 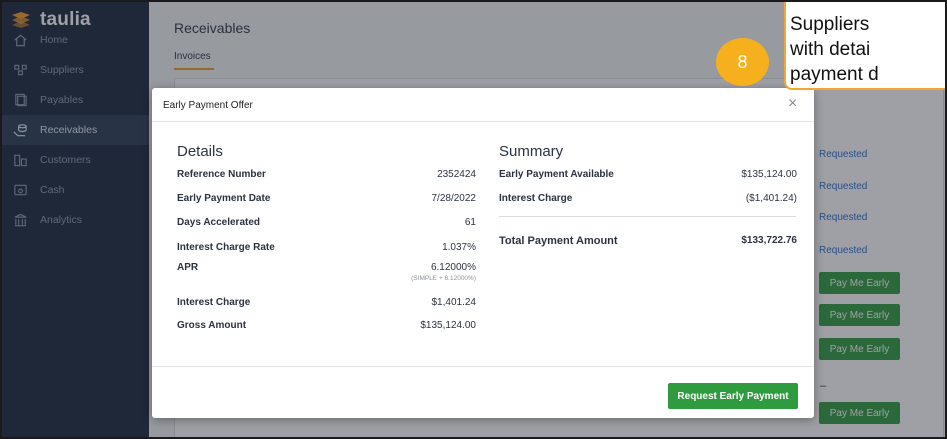 I want to click on detail-value: 1.037%, so click(x=459, y=247).